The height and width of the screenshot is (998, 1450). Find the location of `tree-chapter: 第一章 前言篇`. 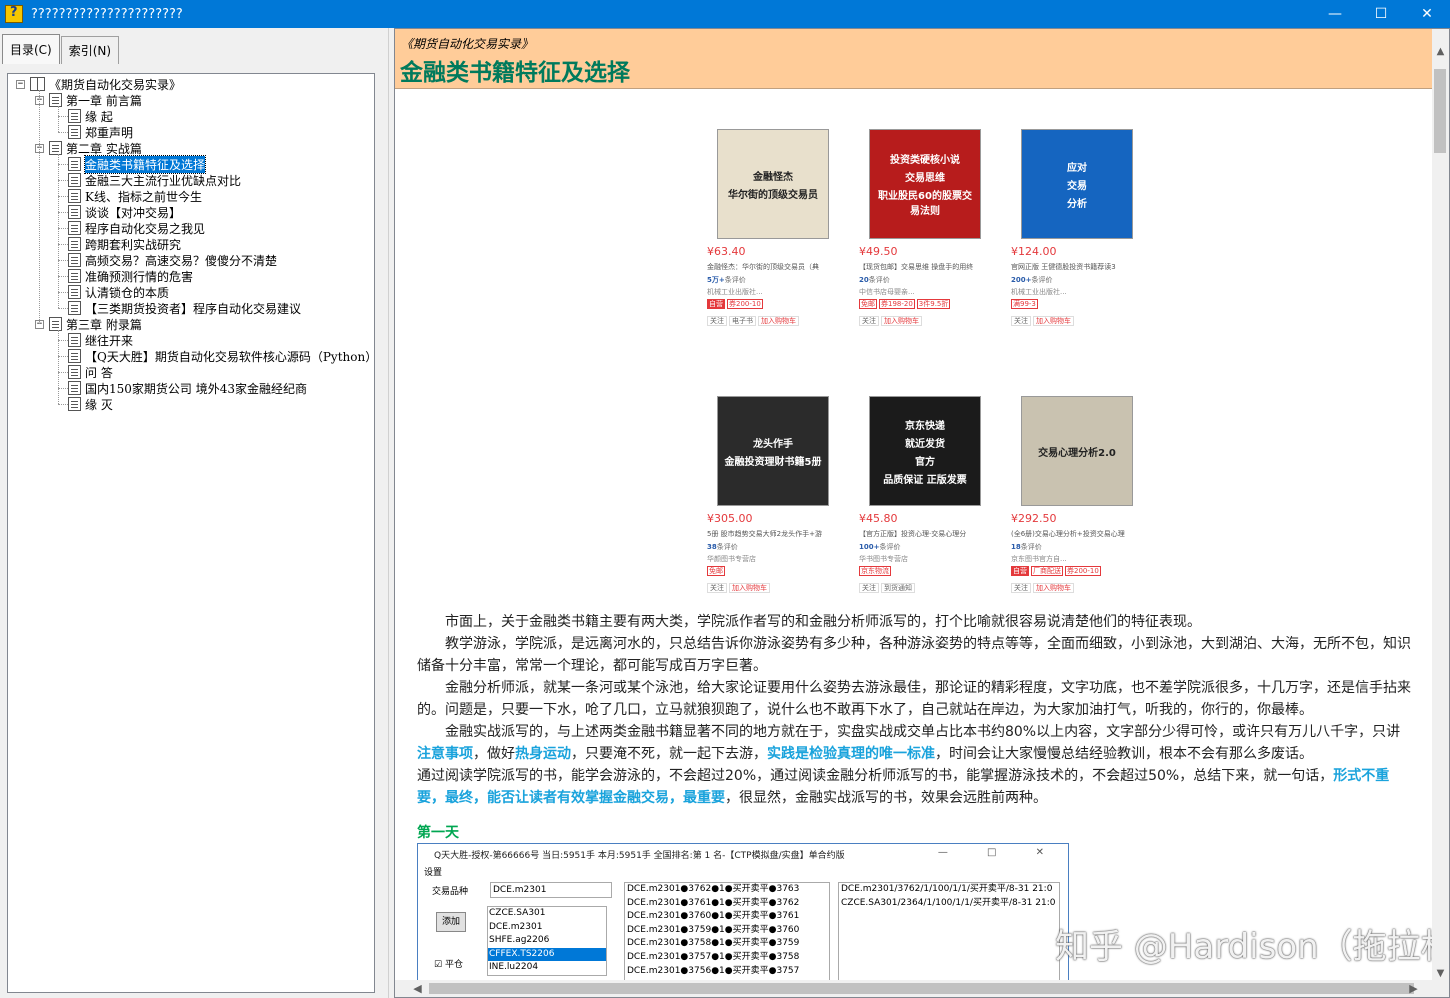

tree-chapter: 第一章 前言篇 is located at coordinates (95, 100).